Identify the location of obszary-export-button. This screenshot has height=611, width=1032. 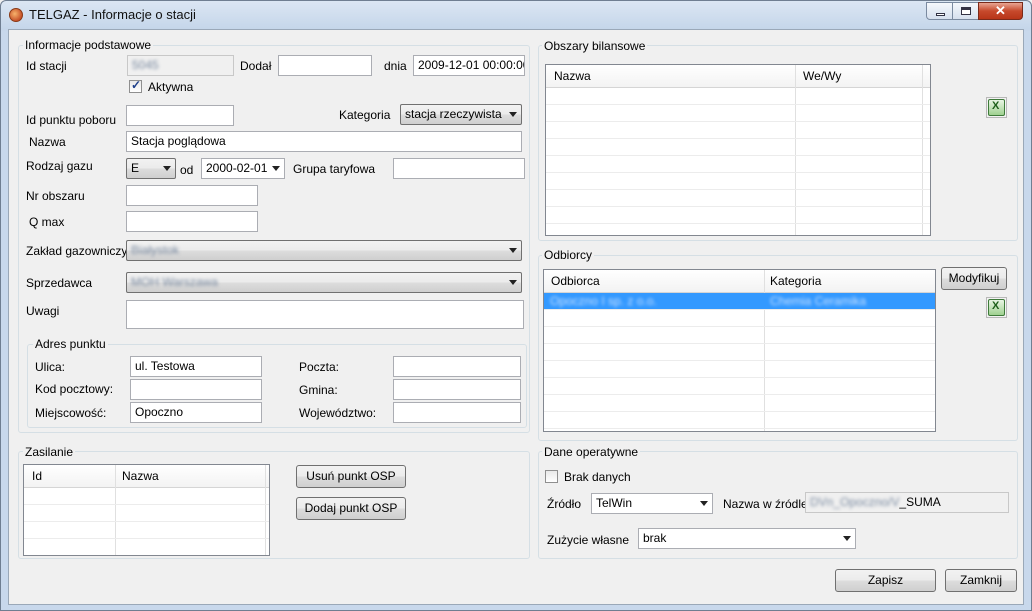
(996, 107).